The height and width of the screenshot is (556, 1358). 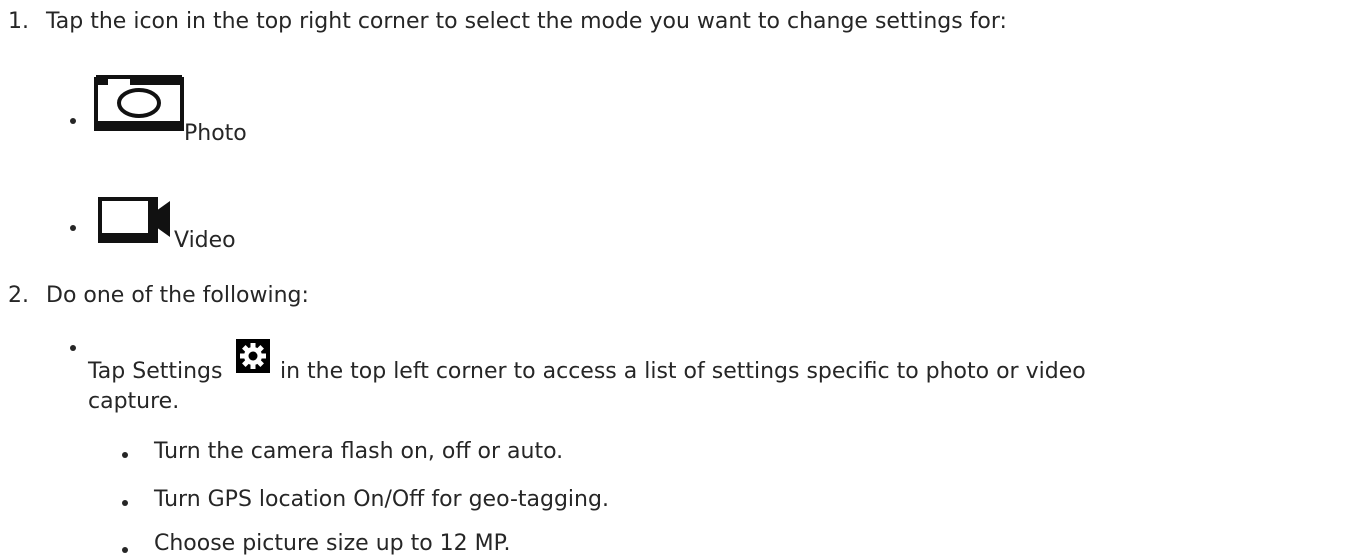 I want to click on mode-video-label: Video, so click(x=205, y=240).